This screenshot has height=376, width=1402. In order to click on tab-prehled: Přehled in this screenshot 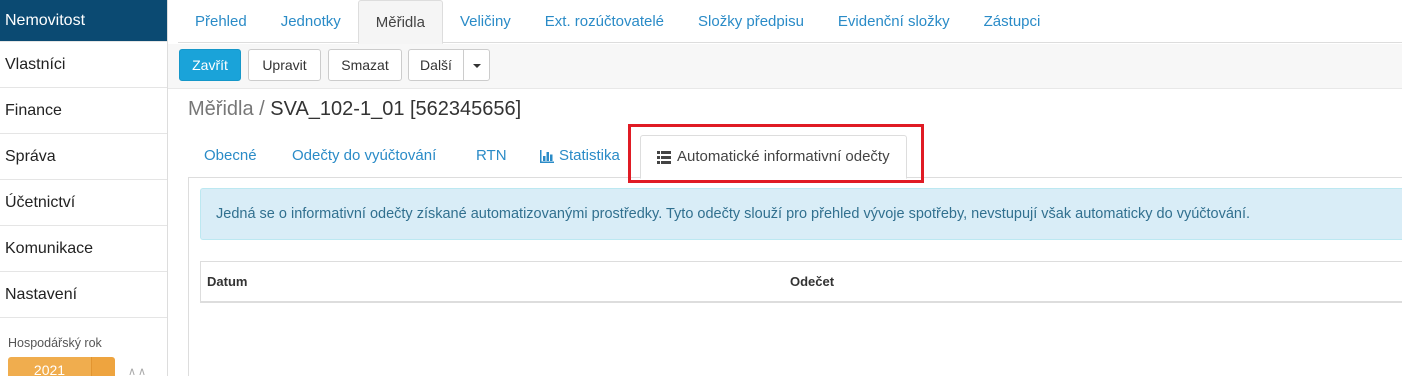, I will do `click(221, 21)`.